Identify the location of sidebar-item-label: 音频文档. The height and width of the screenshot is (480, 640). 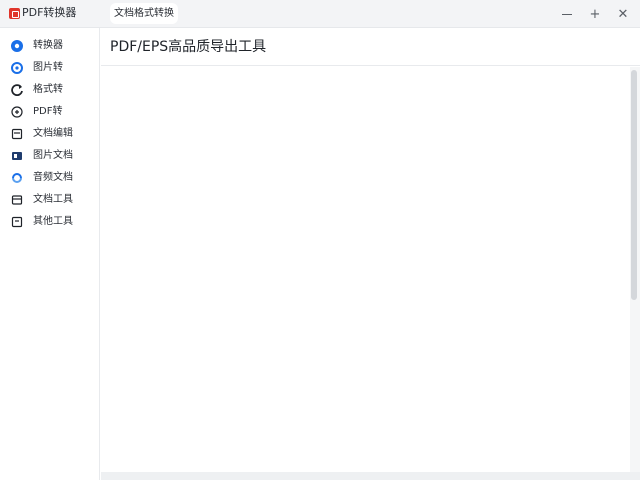
(53, 177).